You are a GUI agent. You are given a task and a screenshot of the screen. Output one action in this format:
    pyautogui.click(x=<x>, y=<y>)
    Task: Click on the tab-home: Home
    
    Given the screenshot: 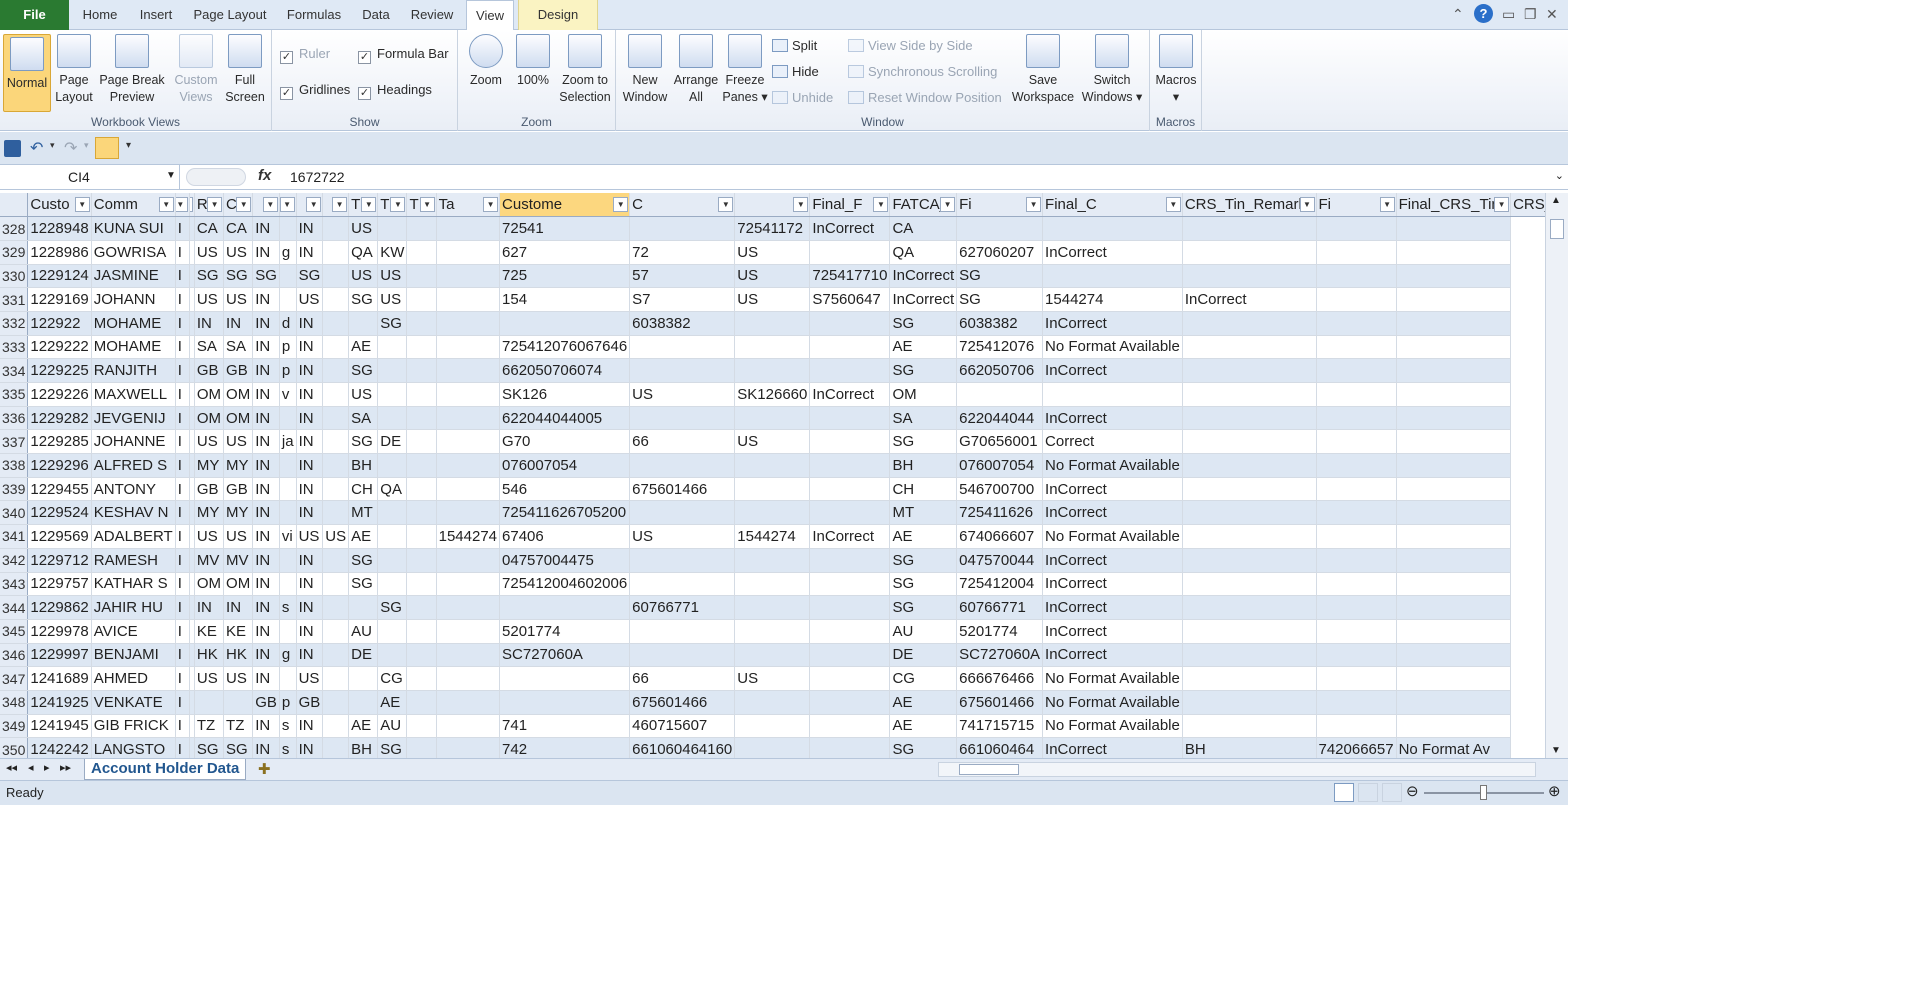 What is the action you would take?
    pyautogui.click(x=100, y=15)
    